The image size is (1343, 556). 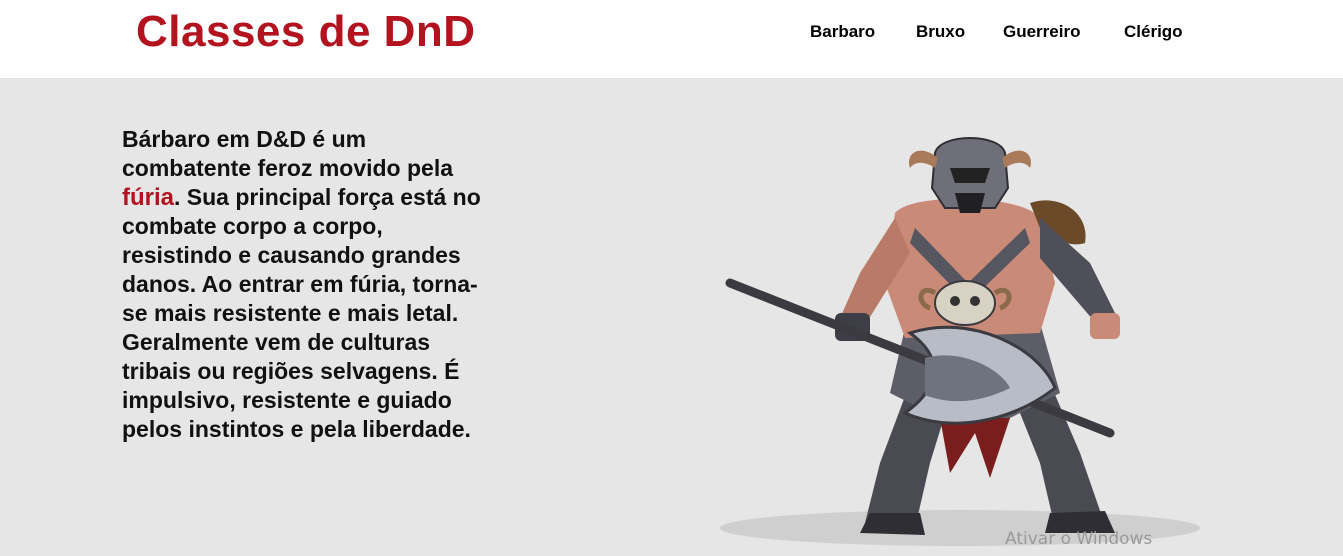 What do you see at coordinates (842, 32) in the screenshot?
I see `nav-link-barbaro: Barbaro` at bounding box center [842, 32].